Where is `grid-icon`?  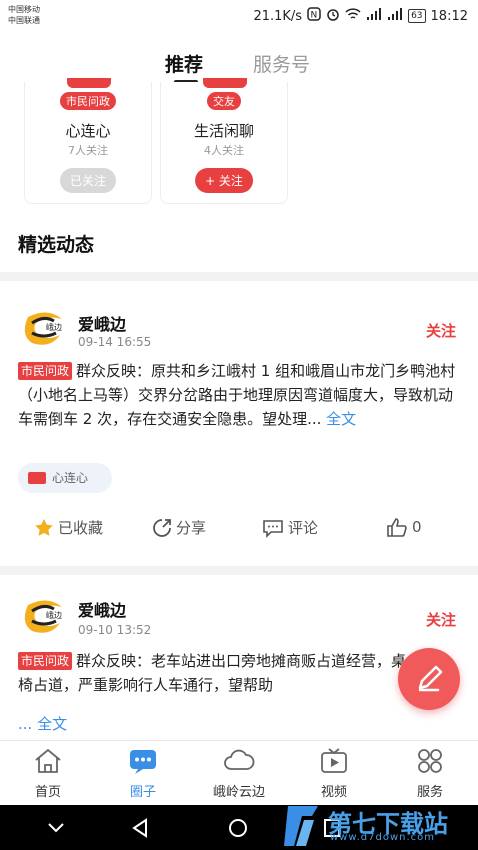
grid-icon is located at coordinates (430, 761).